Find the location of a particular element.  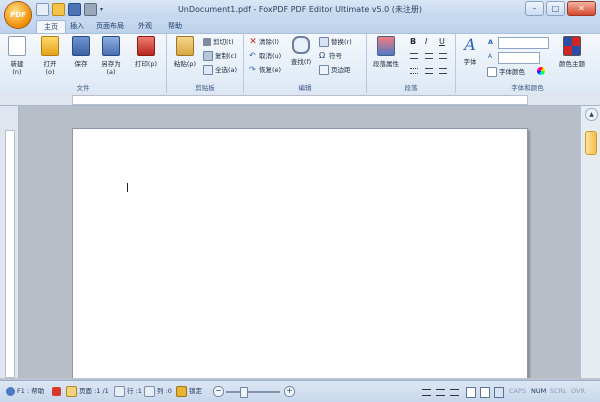

indent-increase-icon is located at coordinates (443, 71).